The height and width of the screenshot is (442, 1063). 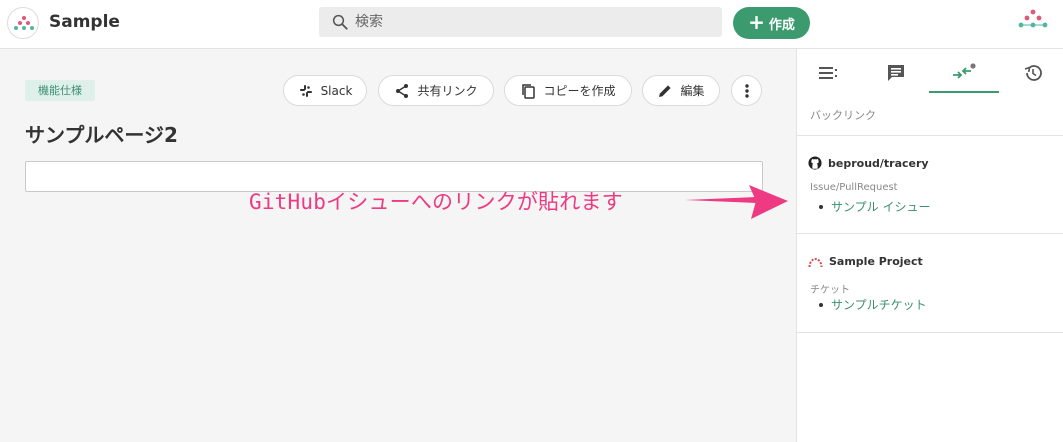 I want to click on create-button: + 作成, so click(x=771, y=23).